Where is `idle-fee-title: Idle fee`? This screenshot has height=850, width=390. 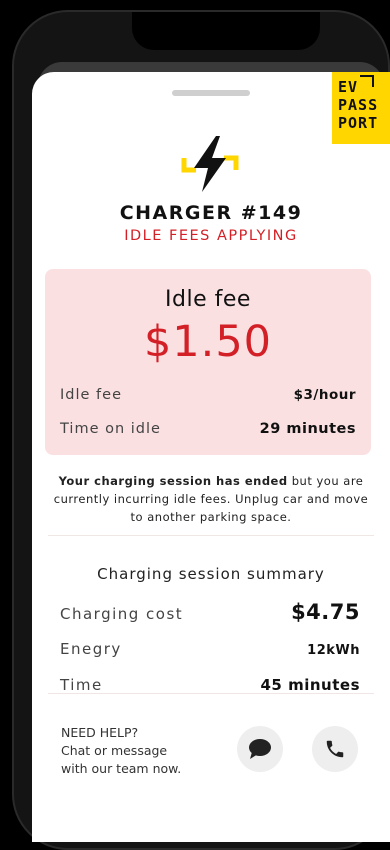 idle-fee-title: Idle fee is located at coordinates (208, 299).